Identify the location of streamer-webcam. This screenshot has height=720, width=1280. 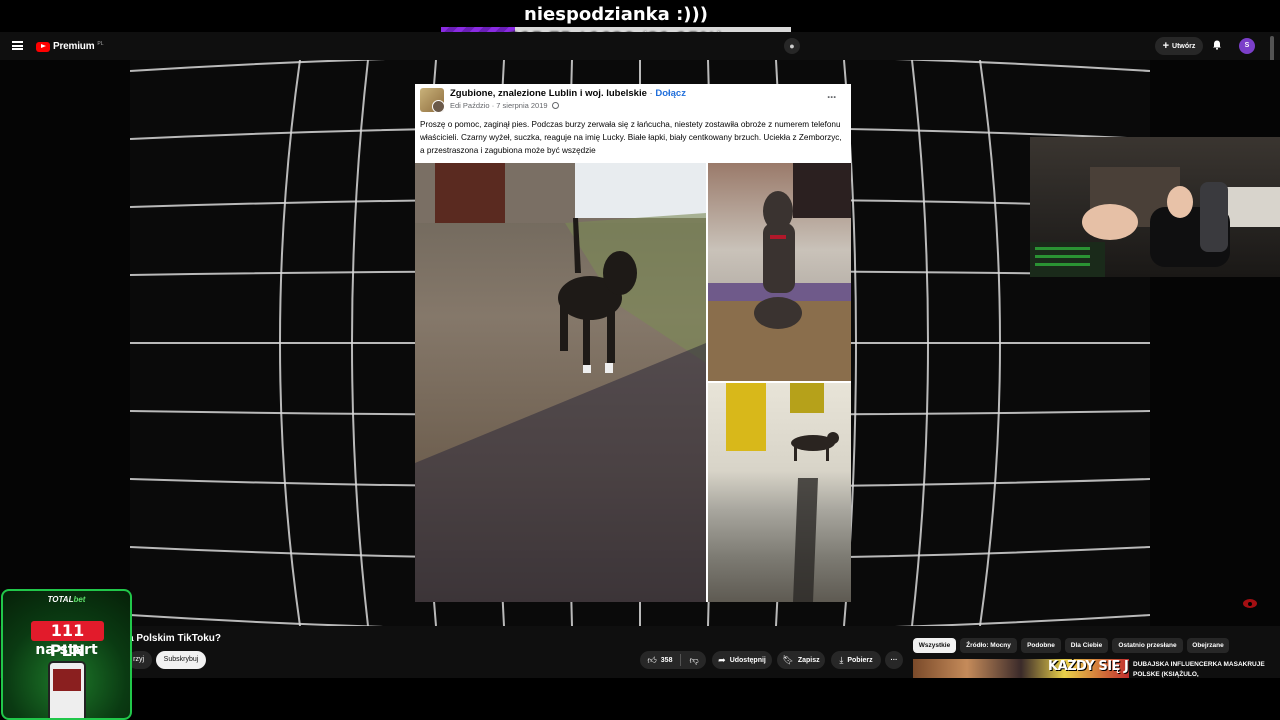
(1155, 207).